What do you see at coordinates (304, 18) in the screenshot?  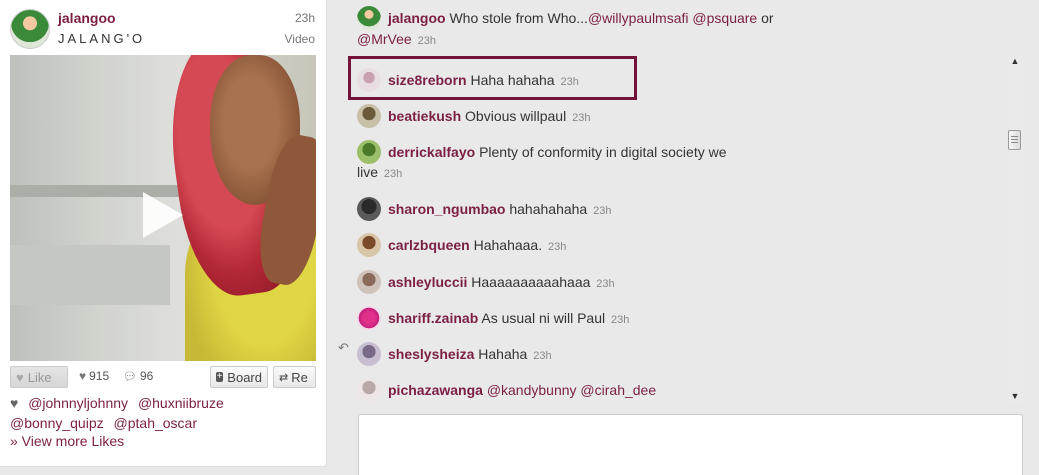 I see `pin-timestamp: 23h` at bounding box center [304, 18].